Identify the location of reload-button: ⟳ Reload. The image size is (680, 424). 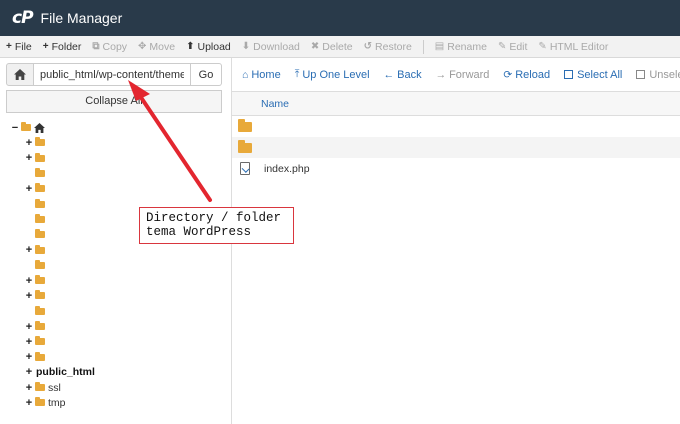
(526, 75).